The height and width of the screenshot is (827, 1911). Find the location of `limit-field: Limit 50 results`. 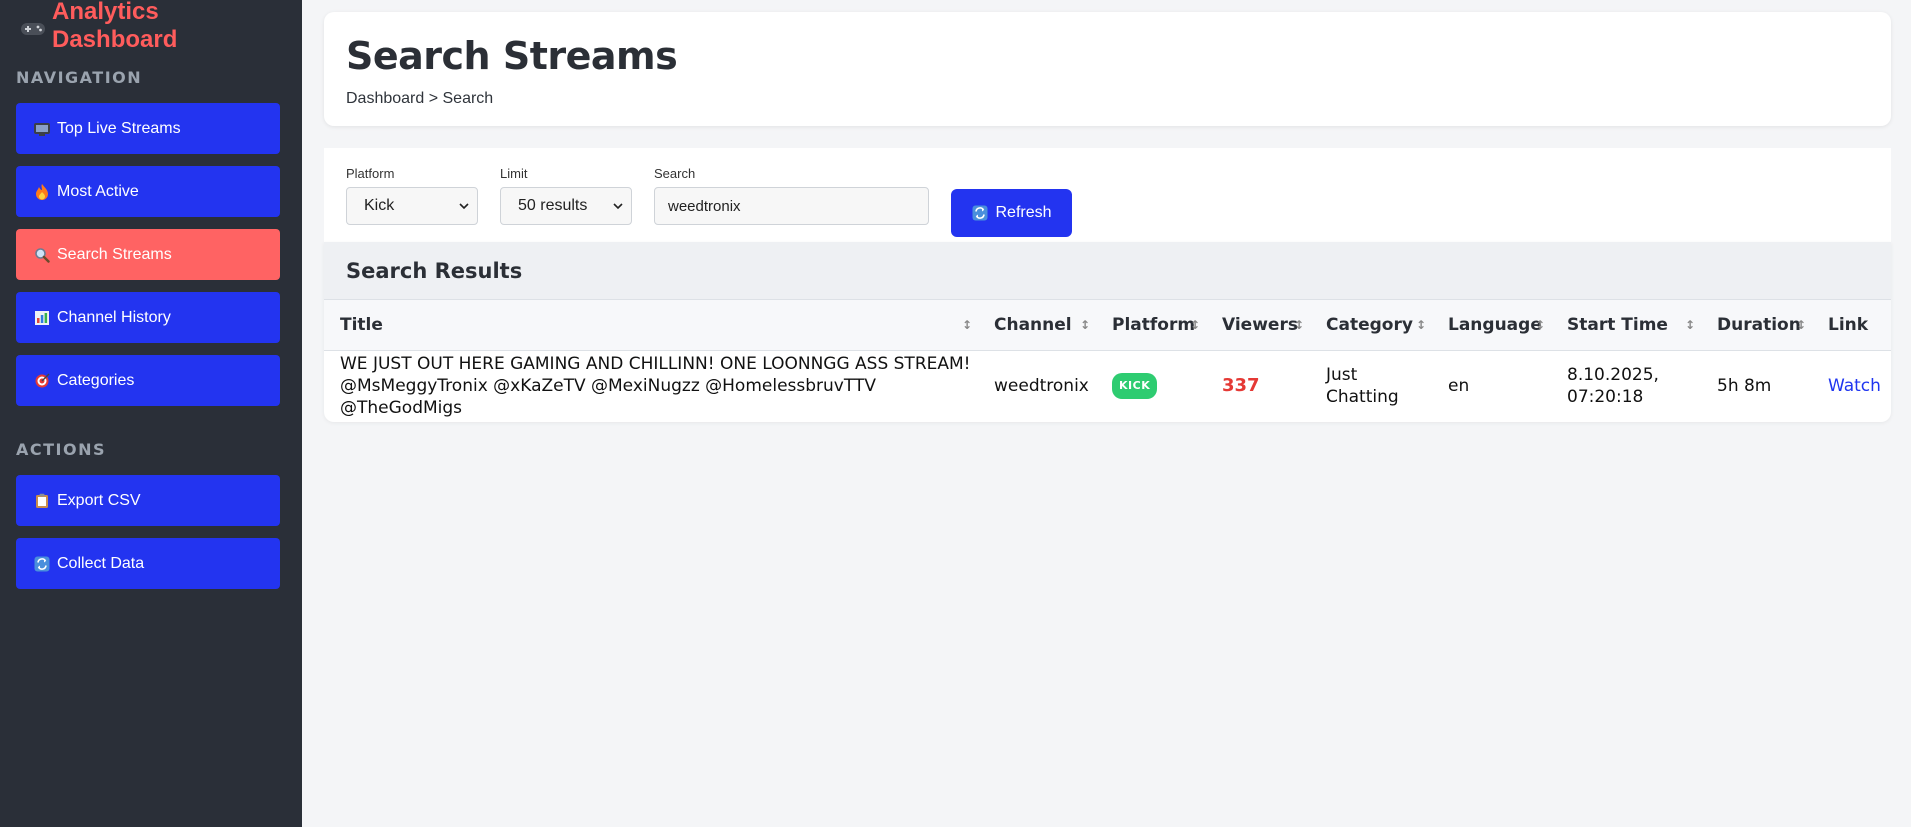

limit-field: Limit 50 results is located at coordinates (566, 195).